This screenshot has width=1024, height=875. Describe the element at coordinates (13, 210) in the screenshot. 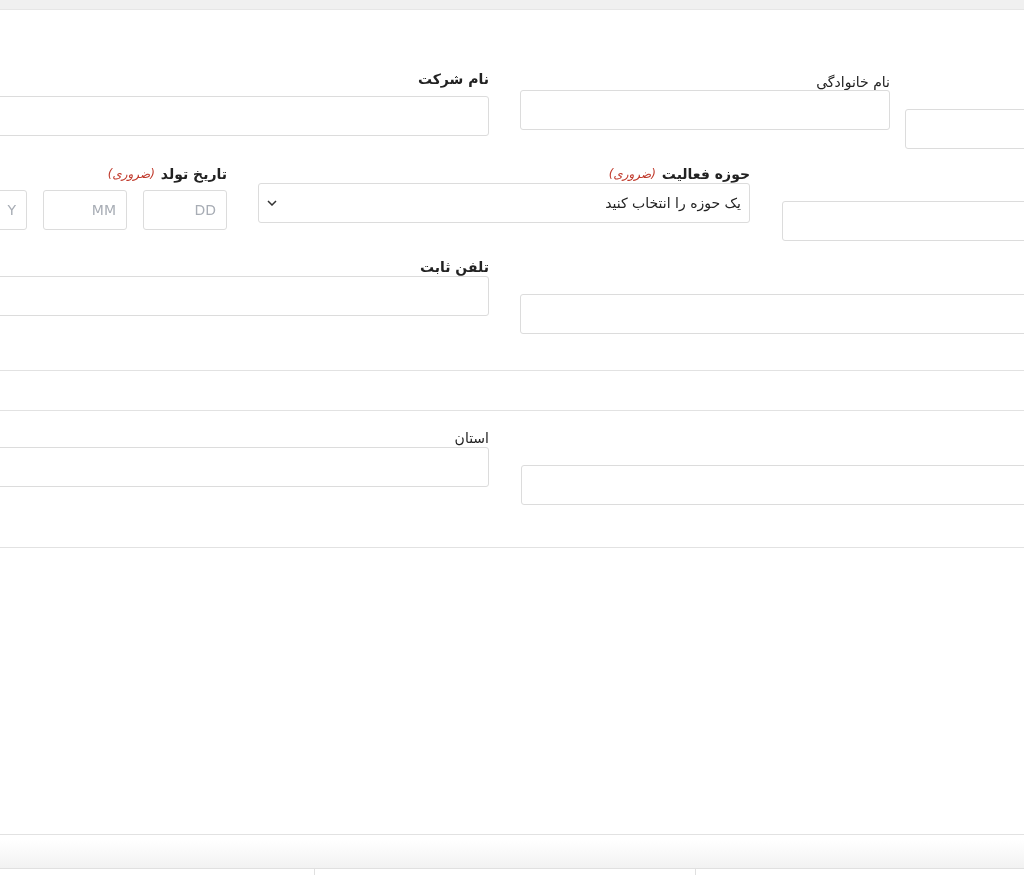

I see `date-field: Y` at that location.